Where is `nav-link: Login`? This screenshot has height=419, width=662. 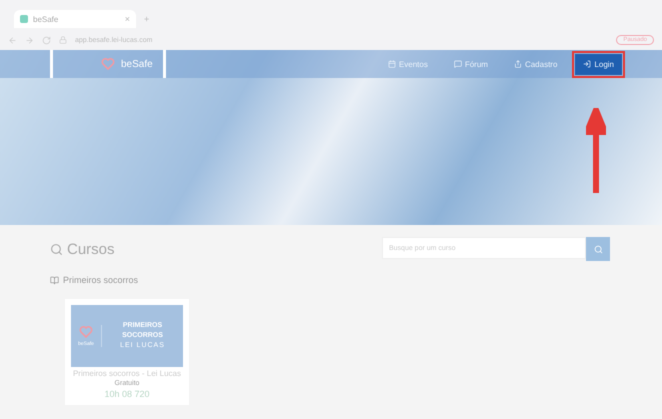
nav-link: Login is located at coordinates (598, 64).